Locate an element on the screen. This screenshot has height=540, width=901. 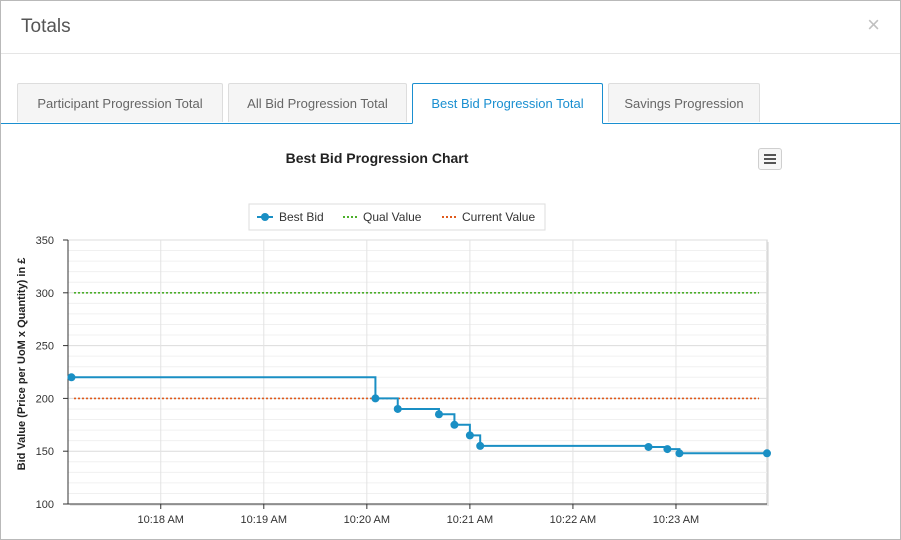
legend-label-best-bid: Best Bid is located at coordinates (301, 217).